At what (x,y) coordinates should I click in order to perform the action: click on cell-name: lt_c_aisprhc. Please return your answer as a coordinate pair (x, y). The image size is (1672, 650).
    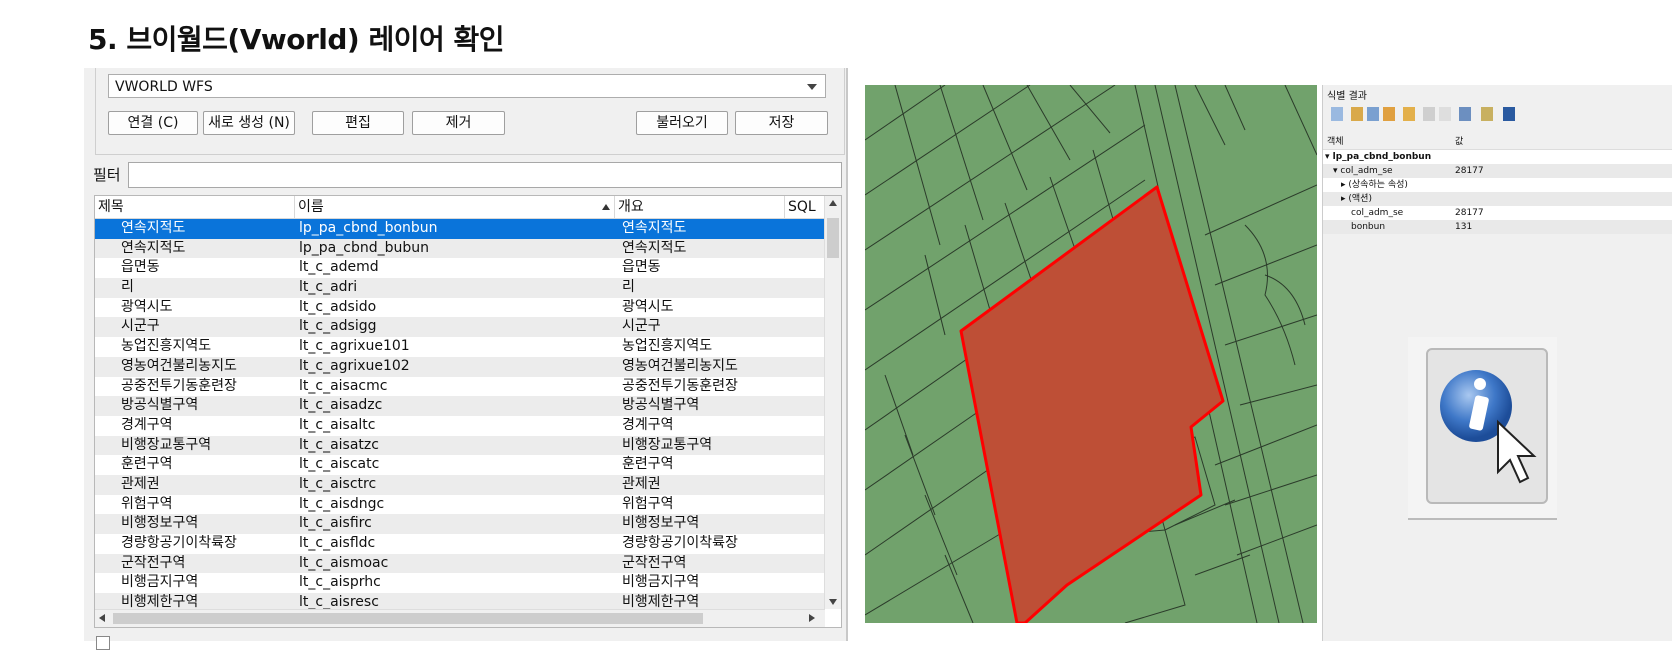
    Looking at the image, I should click on (340, 582).